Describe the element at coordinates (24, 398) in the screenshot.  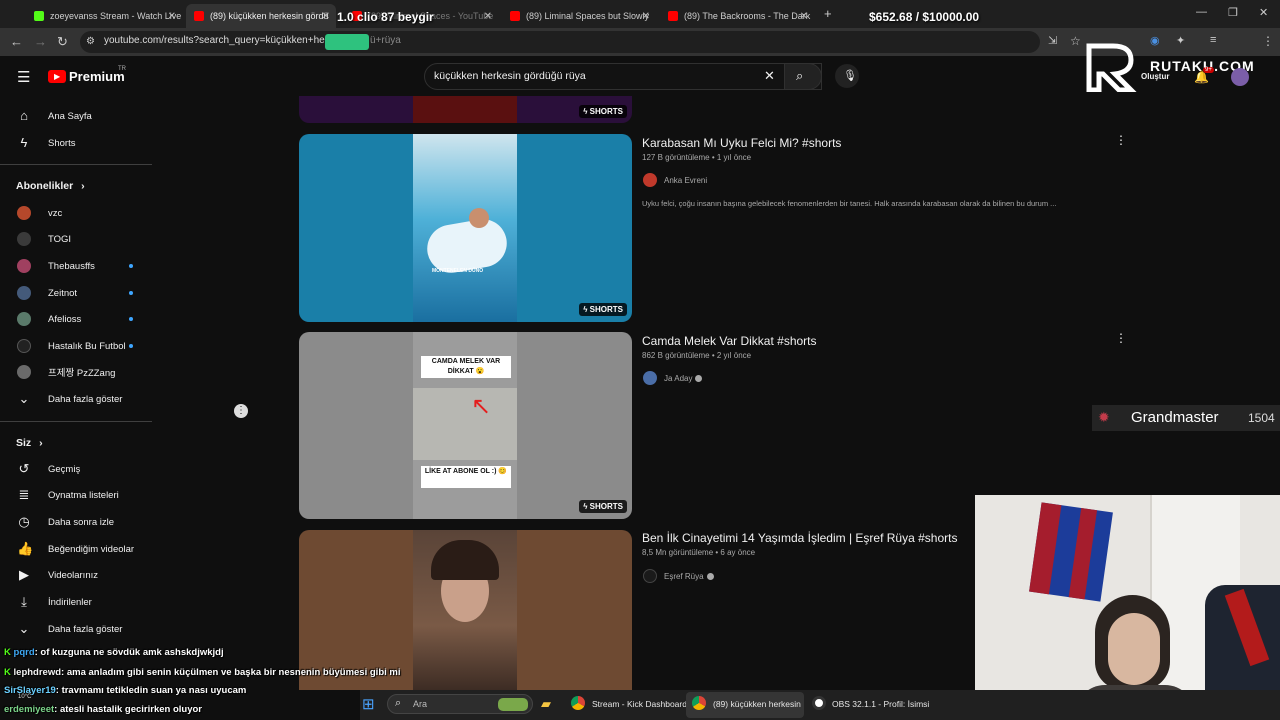
I see `chevron-down-icon: ⌄` at that location.